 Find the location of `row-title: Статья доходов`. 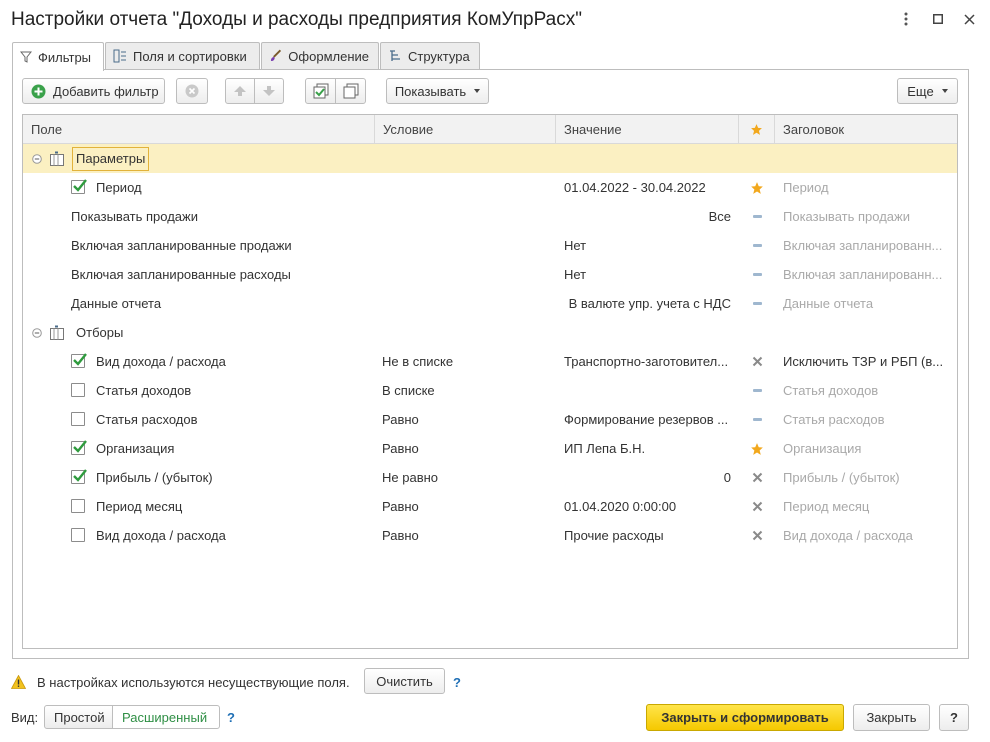

row-title: Статья доходов is located at coordinates (868, 390).